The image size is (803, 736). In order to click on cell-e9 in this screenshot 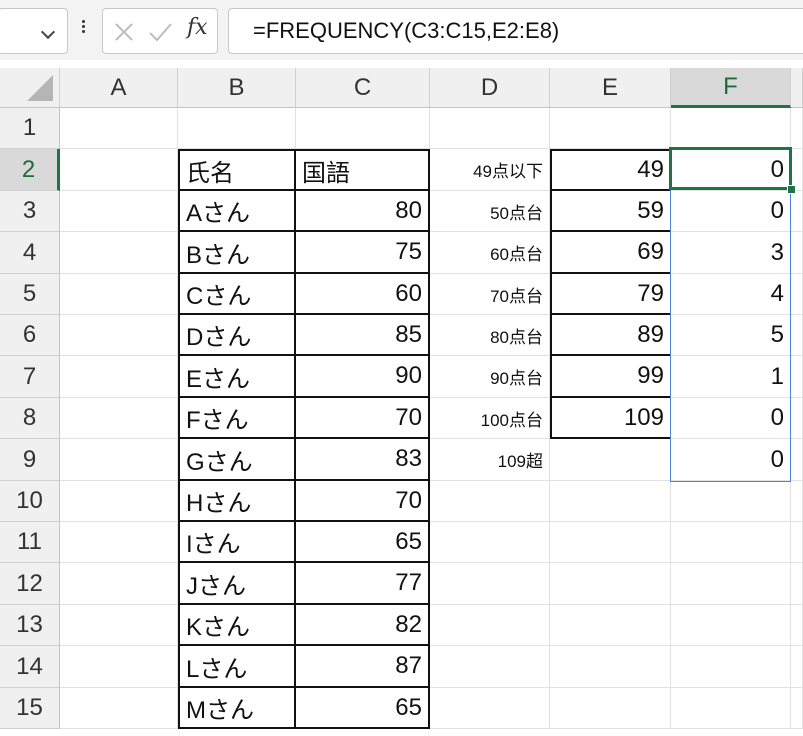, I will do `click(610, 460)`.